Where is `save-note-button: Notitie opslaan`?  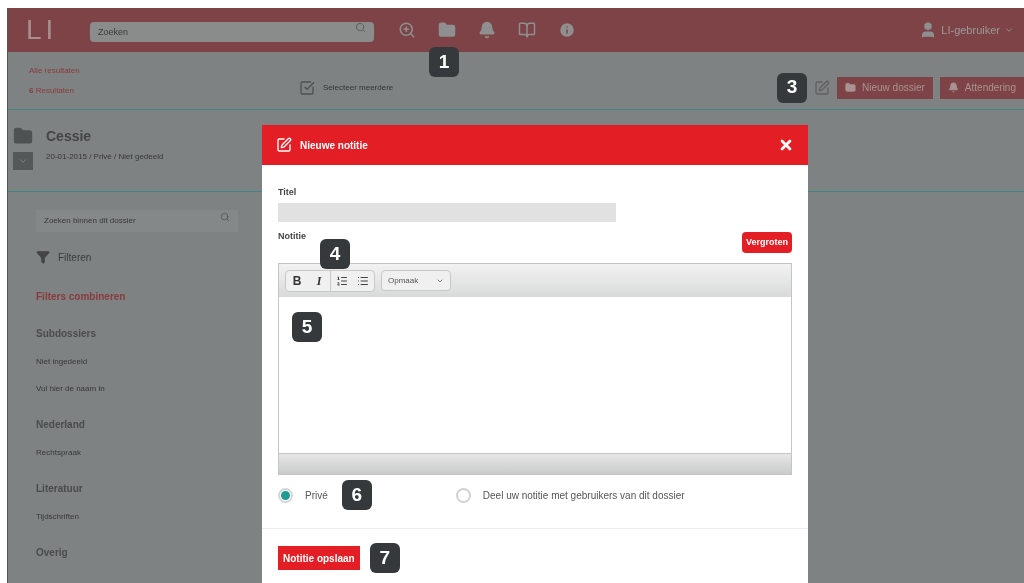
save-note-button: Notitie opslaan is located at coordinates (319, 558).